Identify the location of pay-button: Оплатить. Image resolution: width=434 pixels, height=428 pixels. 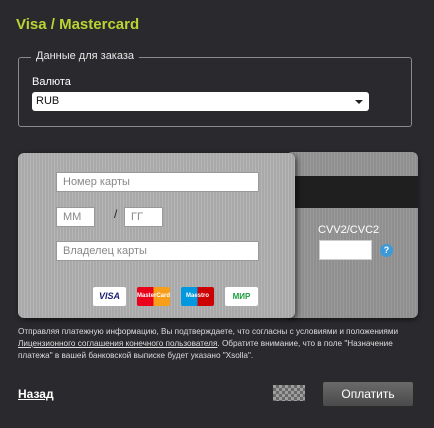
(368, 394).